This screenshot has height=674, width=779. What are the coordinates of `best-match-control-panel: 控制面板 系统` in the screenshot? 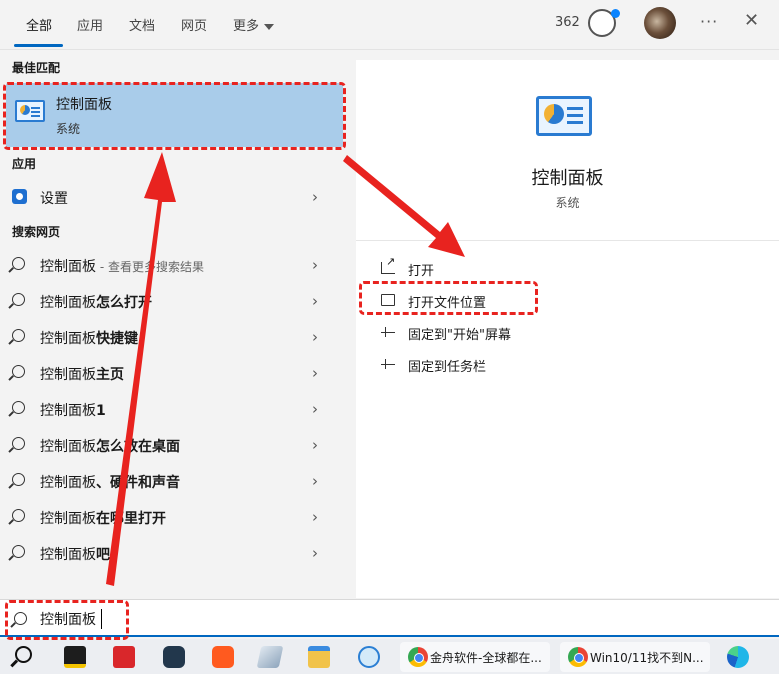 It's located at (174, 115).